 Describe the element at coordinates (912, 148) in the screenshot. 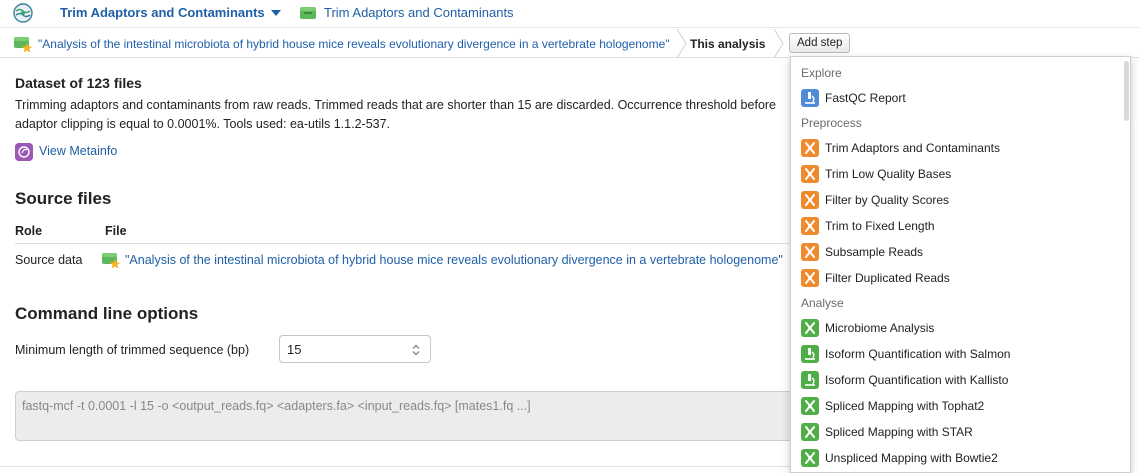

I see `menu-item-label: Trim Adaptors and Contaminants` at that location.